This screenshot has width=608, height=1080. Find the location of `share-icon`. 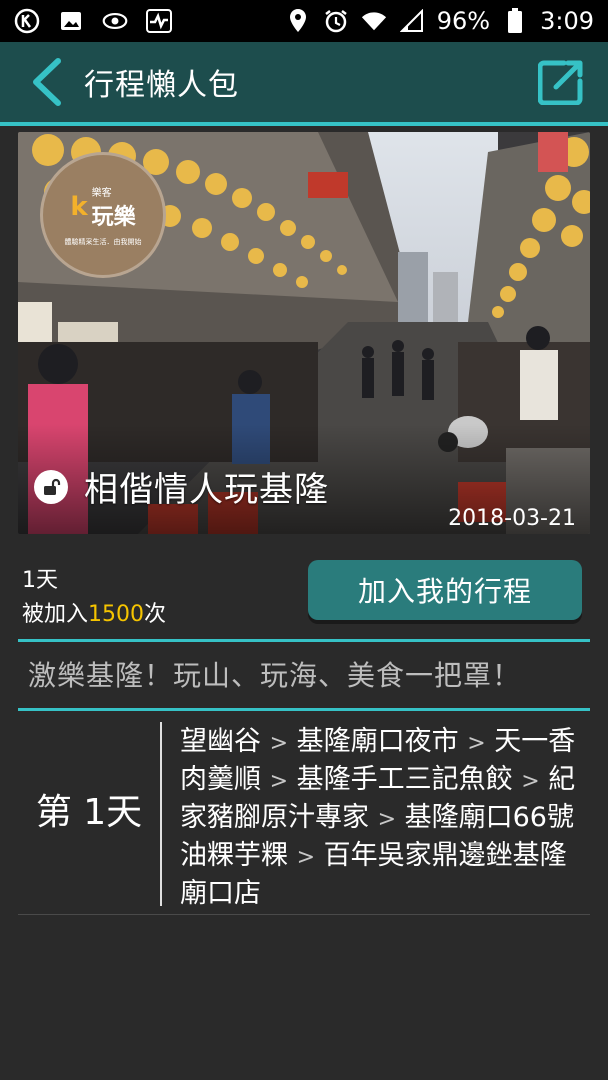

share-icon is located at coordinates (560, 82).